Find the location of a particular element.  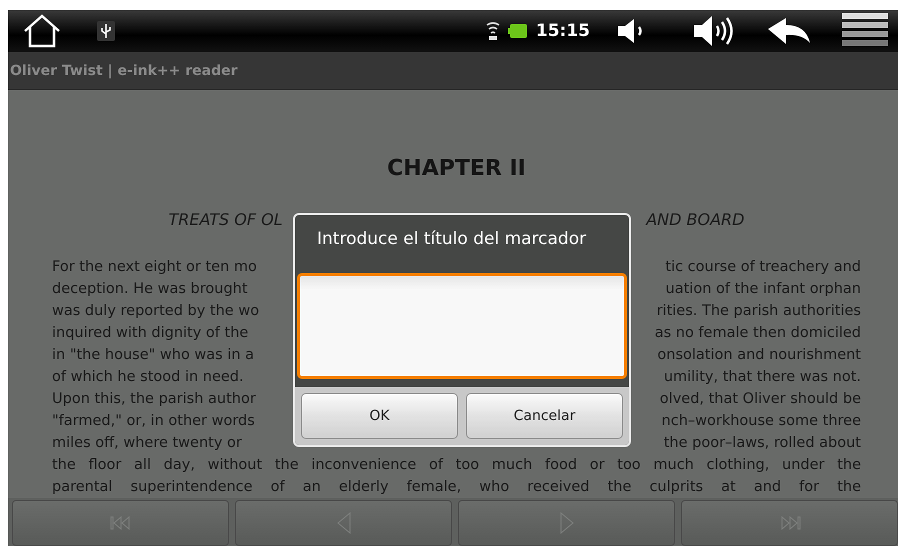

clock-time: 15:15 is located at coordinates (563, 30).